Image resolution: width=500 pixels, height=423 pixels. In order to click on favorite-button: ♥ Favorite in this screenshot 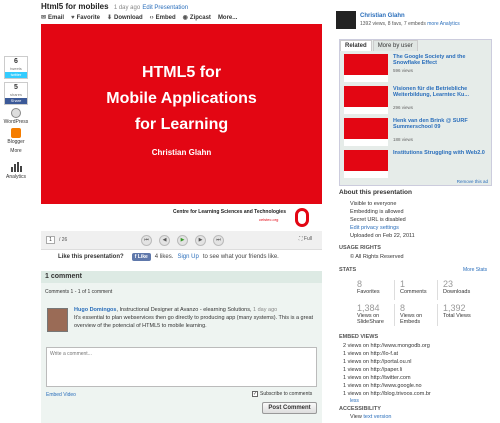, I will do `click(85, 18)`.